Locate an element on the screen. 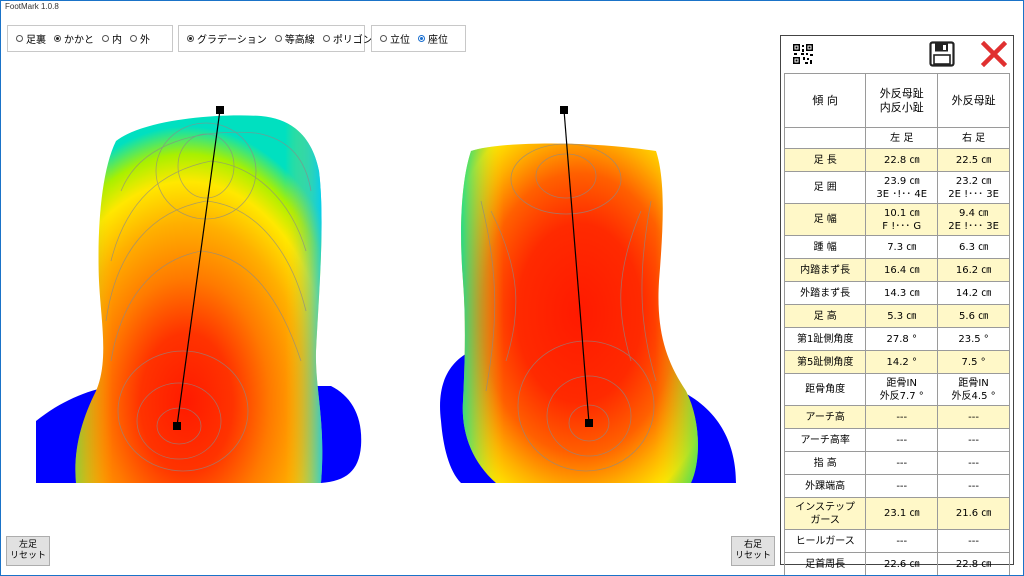  measurement-row: 外踝端高 --- --- is located at coordinates (896, 486).